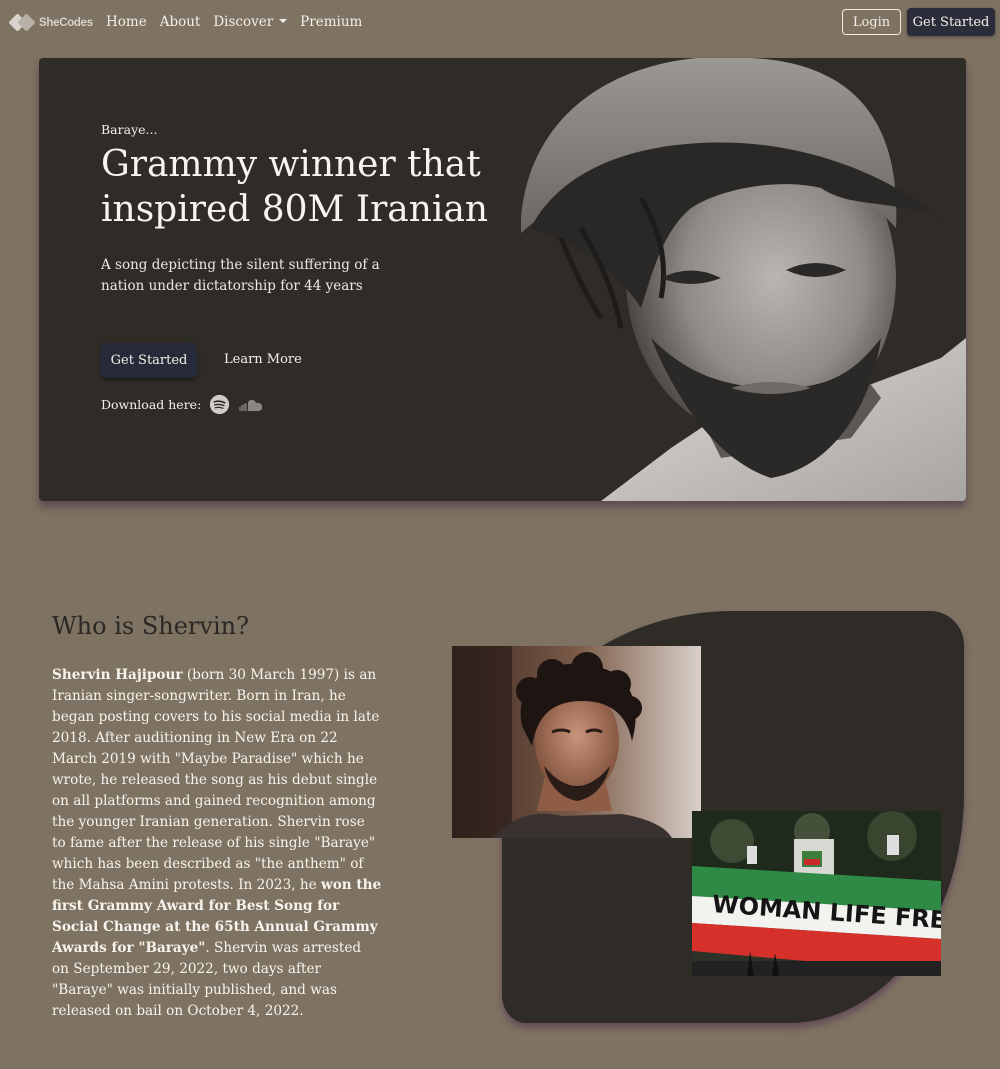  Describe the element at coordinates (22, 23) in the screenshot. I see `shecodes-logo-icon` at that location.